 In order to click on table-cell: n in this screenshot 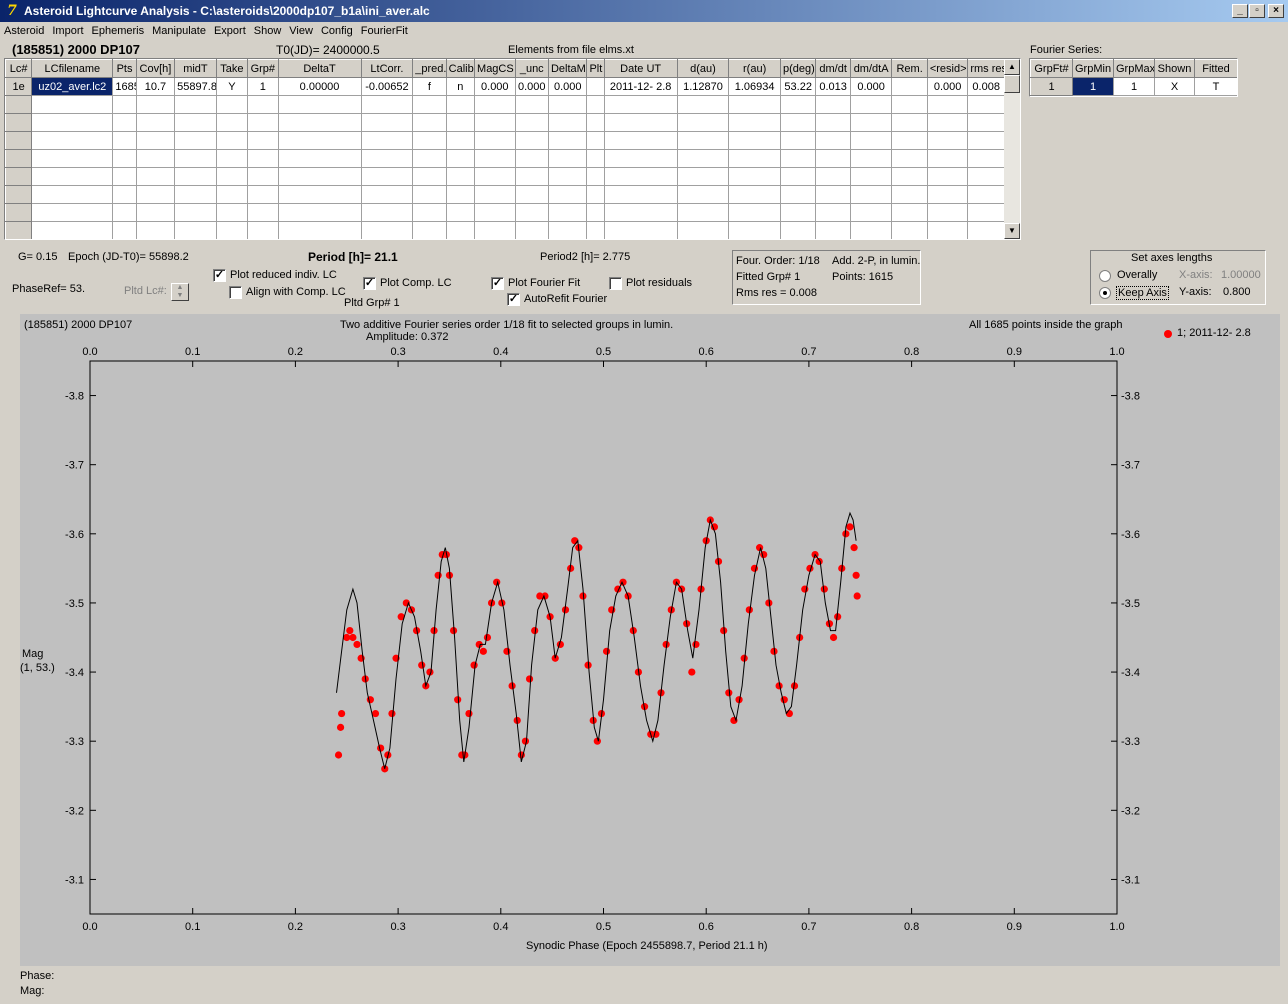, I will do `click(460, 86)`.